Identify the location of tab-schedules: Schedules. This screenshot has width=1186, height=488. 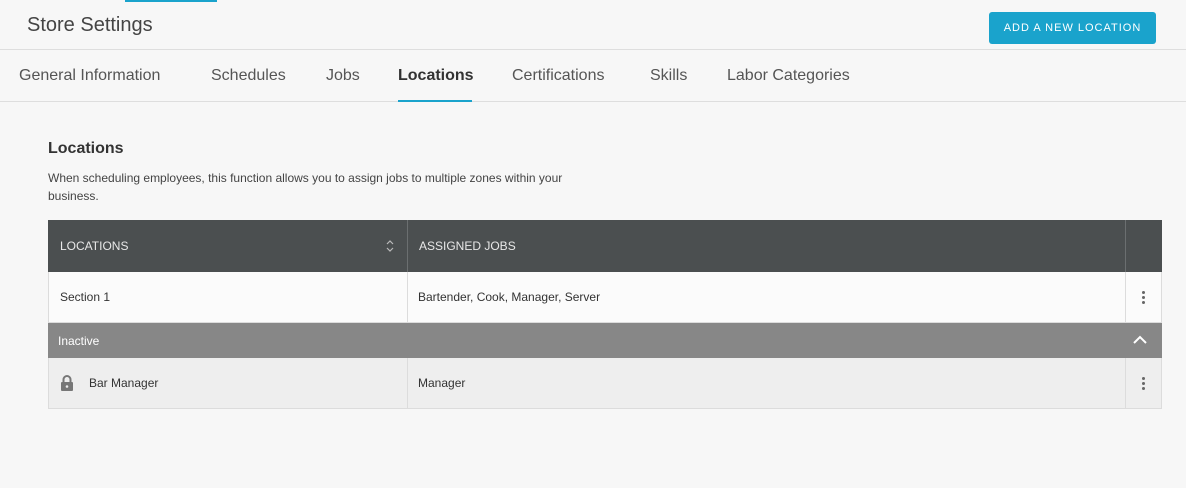
(248, 76).